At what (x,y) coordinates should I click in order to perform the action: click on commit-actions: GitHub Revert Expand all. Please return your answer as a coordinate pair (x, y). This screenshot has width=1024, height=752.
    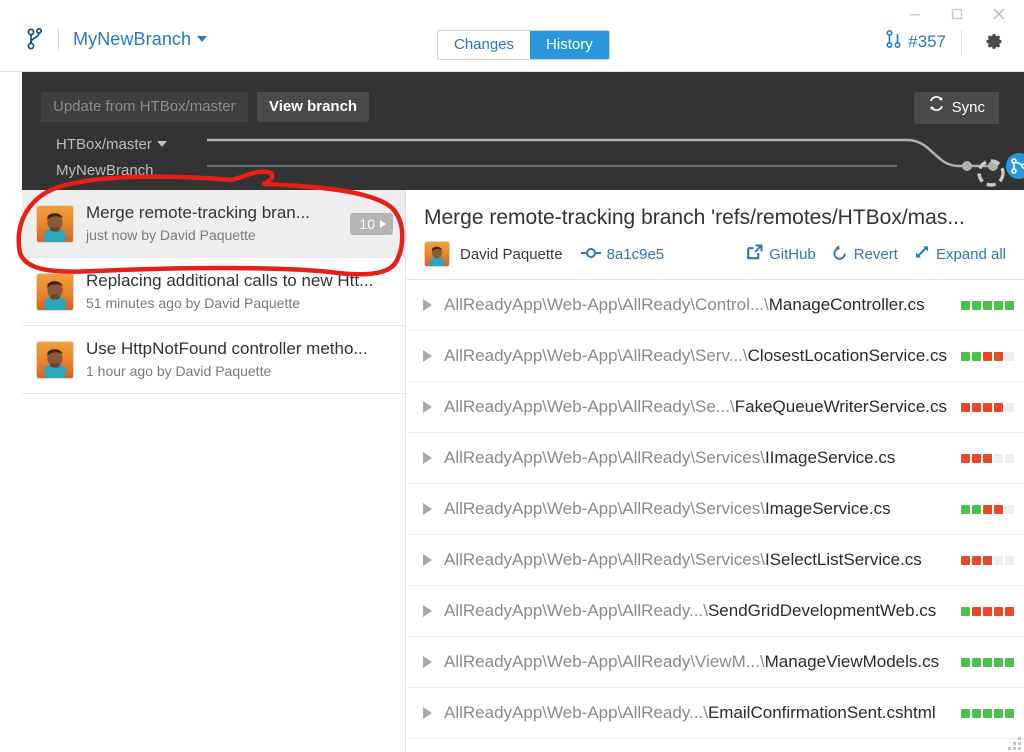
    Looking at the image, I should click on (876, 254).